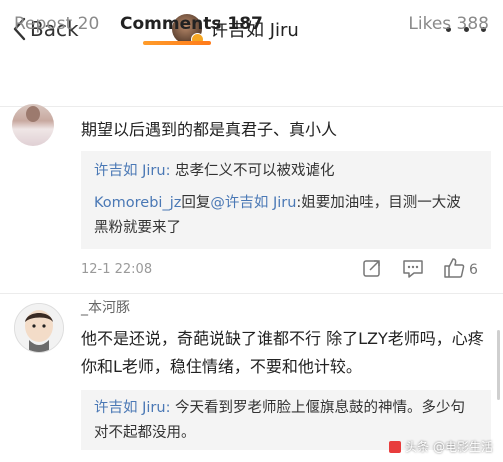 This screenshot has height=462, width=503. I want to click on watermark: 头条 @电影生活, so click(441, 446).